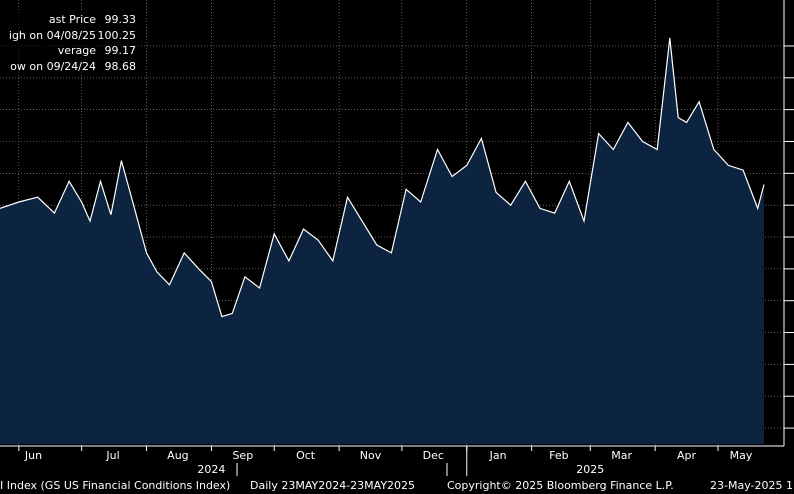 The image size is (794, 494). I want to click on year-label: 2024, so click(211, 469).